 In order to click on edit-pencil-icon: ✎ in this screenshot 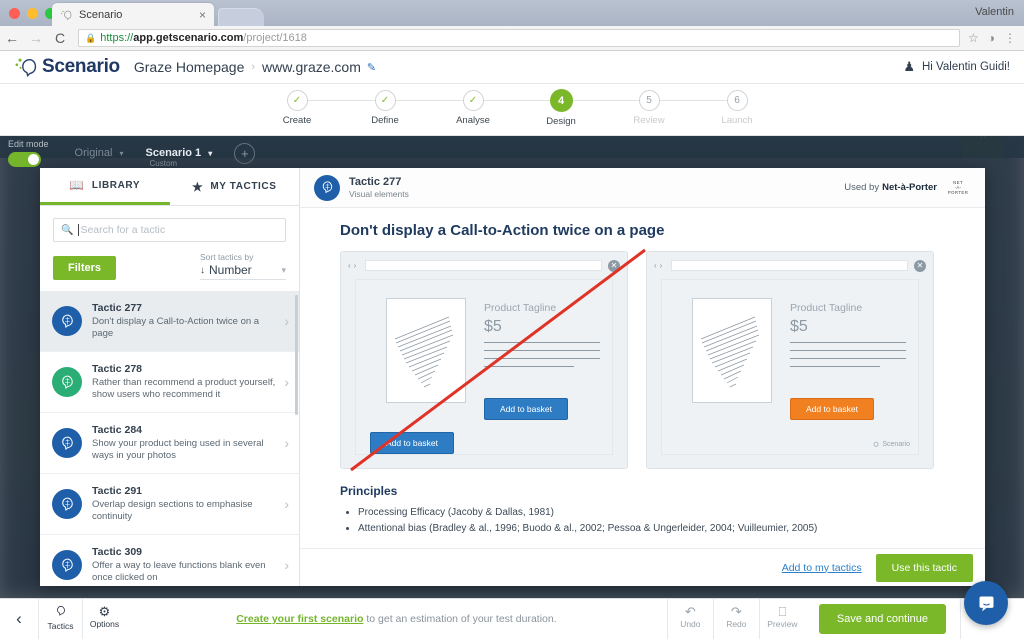, I will do `click(371, 67)`.